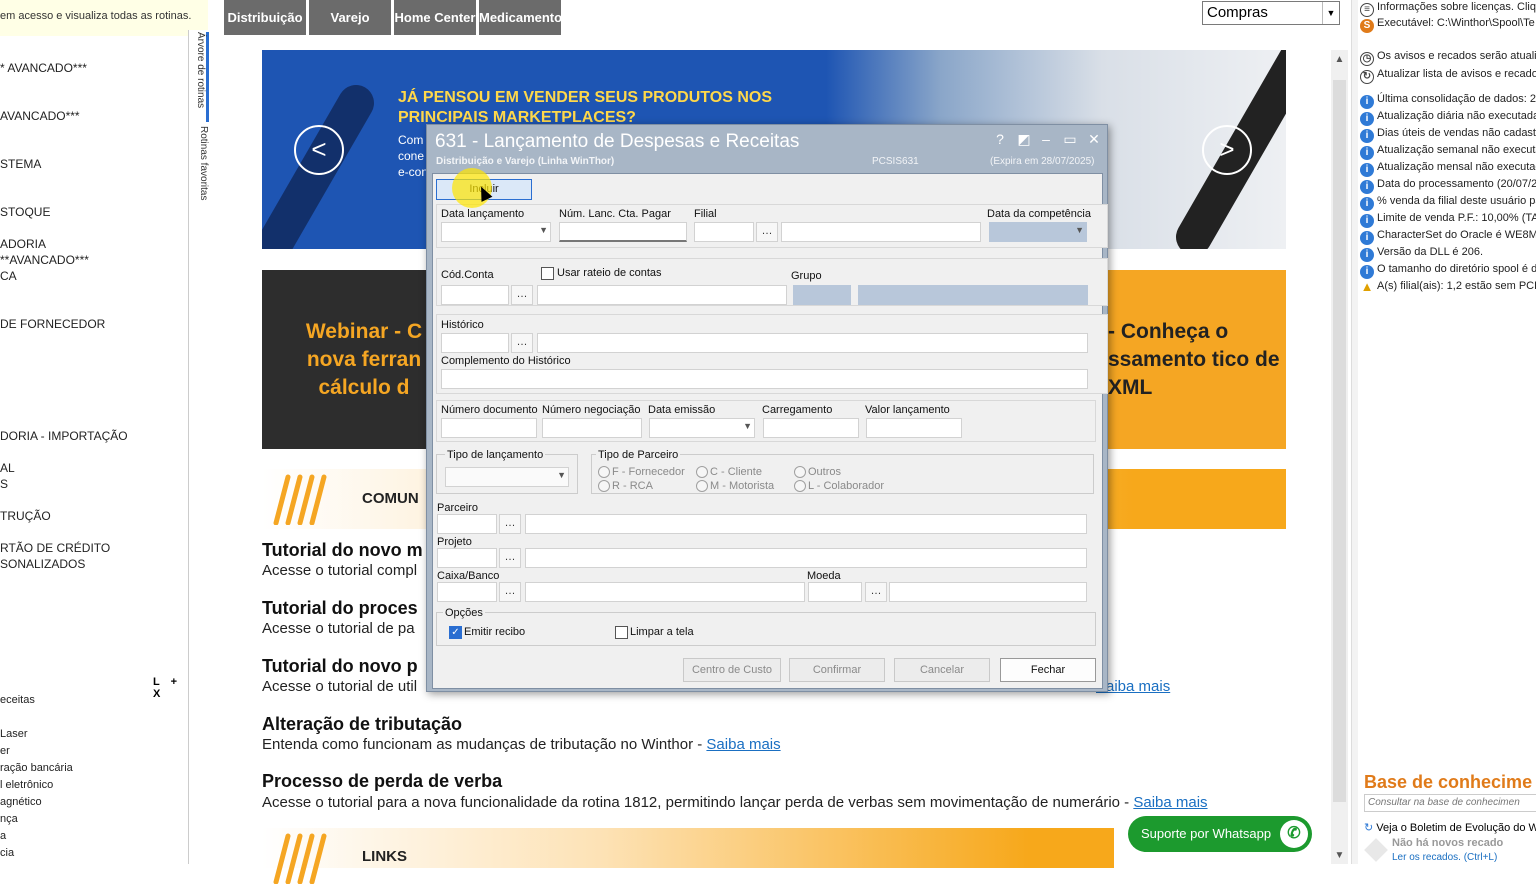 This screenshot has height=884, width=1536. I want to click on tree-item: STOQUE, so click(25, 212).